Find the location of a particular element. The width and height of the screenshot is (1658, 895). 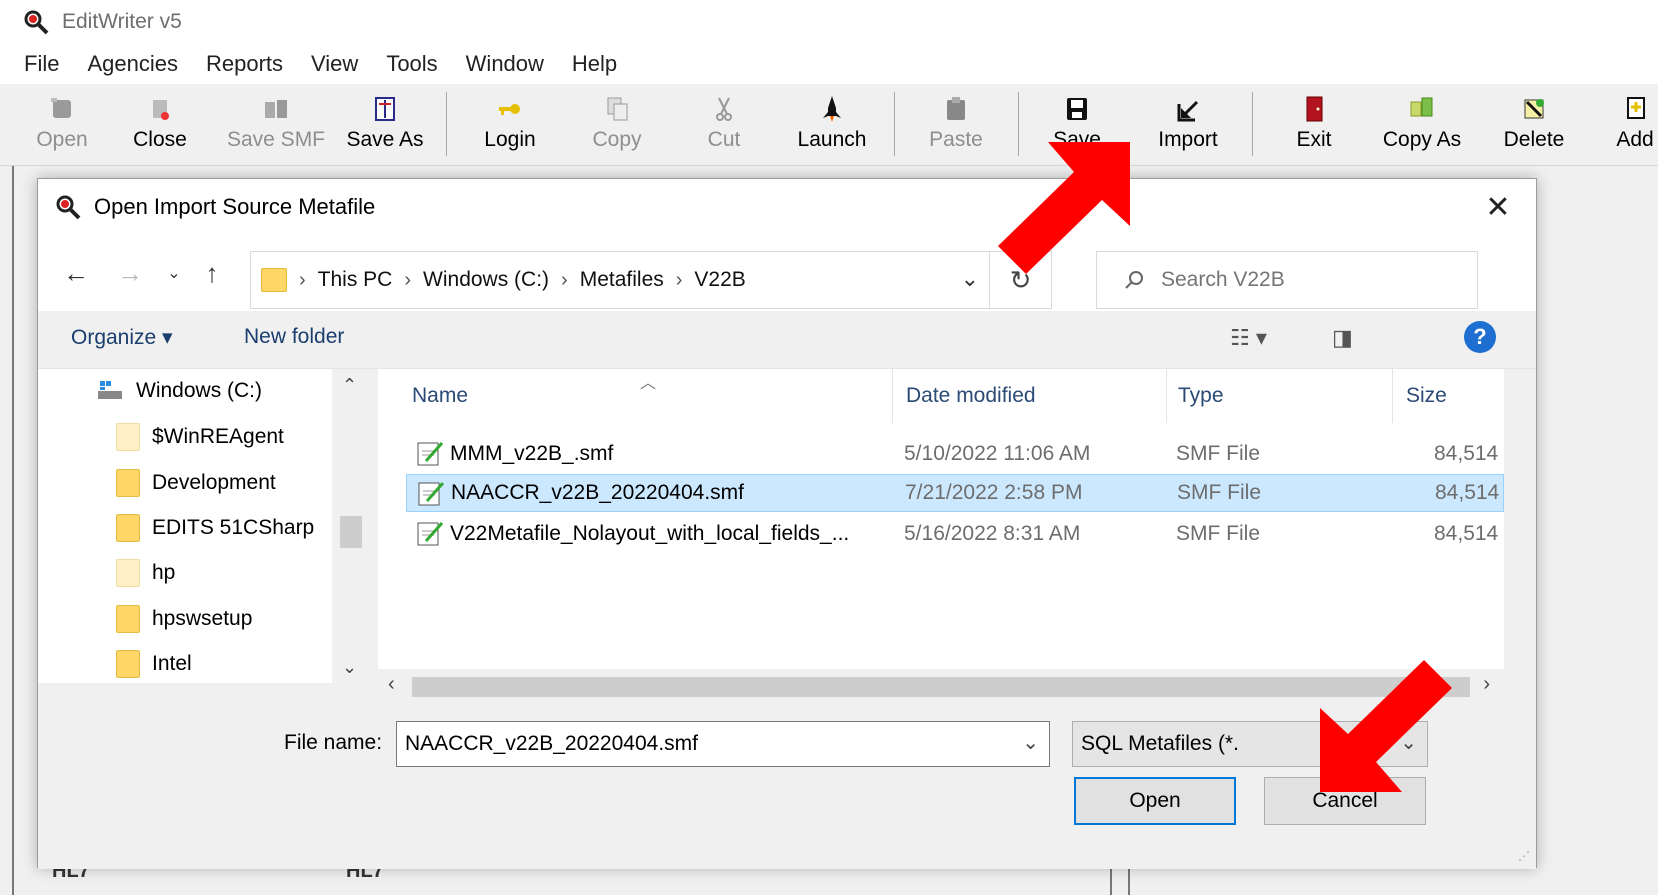

preview-pane-icon: ◨ is located at coordinates (1342, 338).